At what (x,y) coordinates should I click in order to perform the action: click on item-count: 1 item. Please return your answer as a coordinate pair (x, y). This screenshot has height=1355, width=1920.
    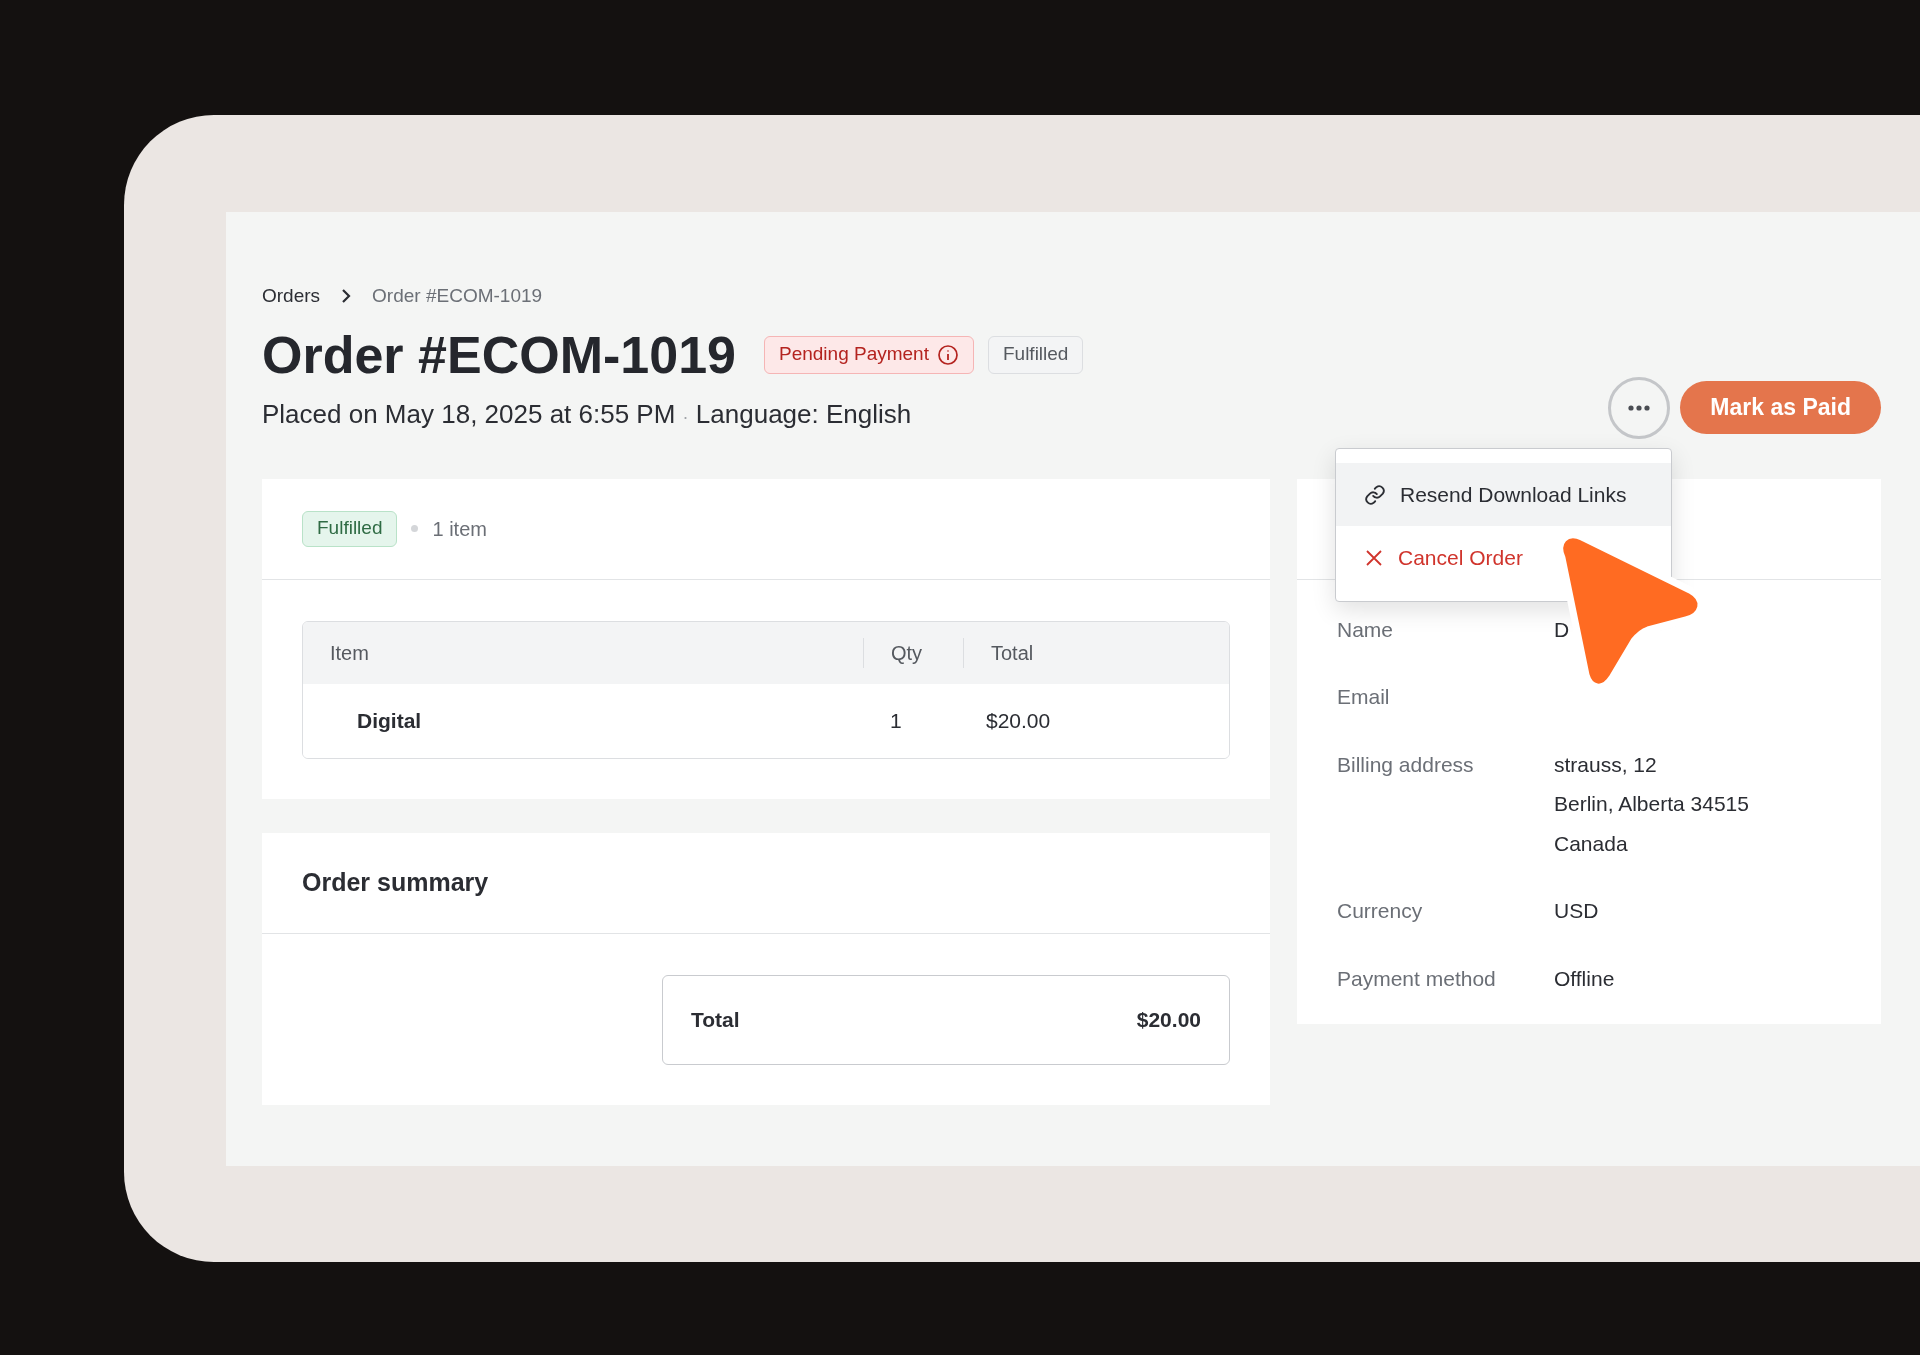
    Looking at the image, I should click on (459, 529).